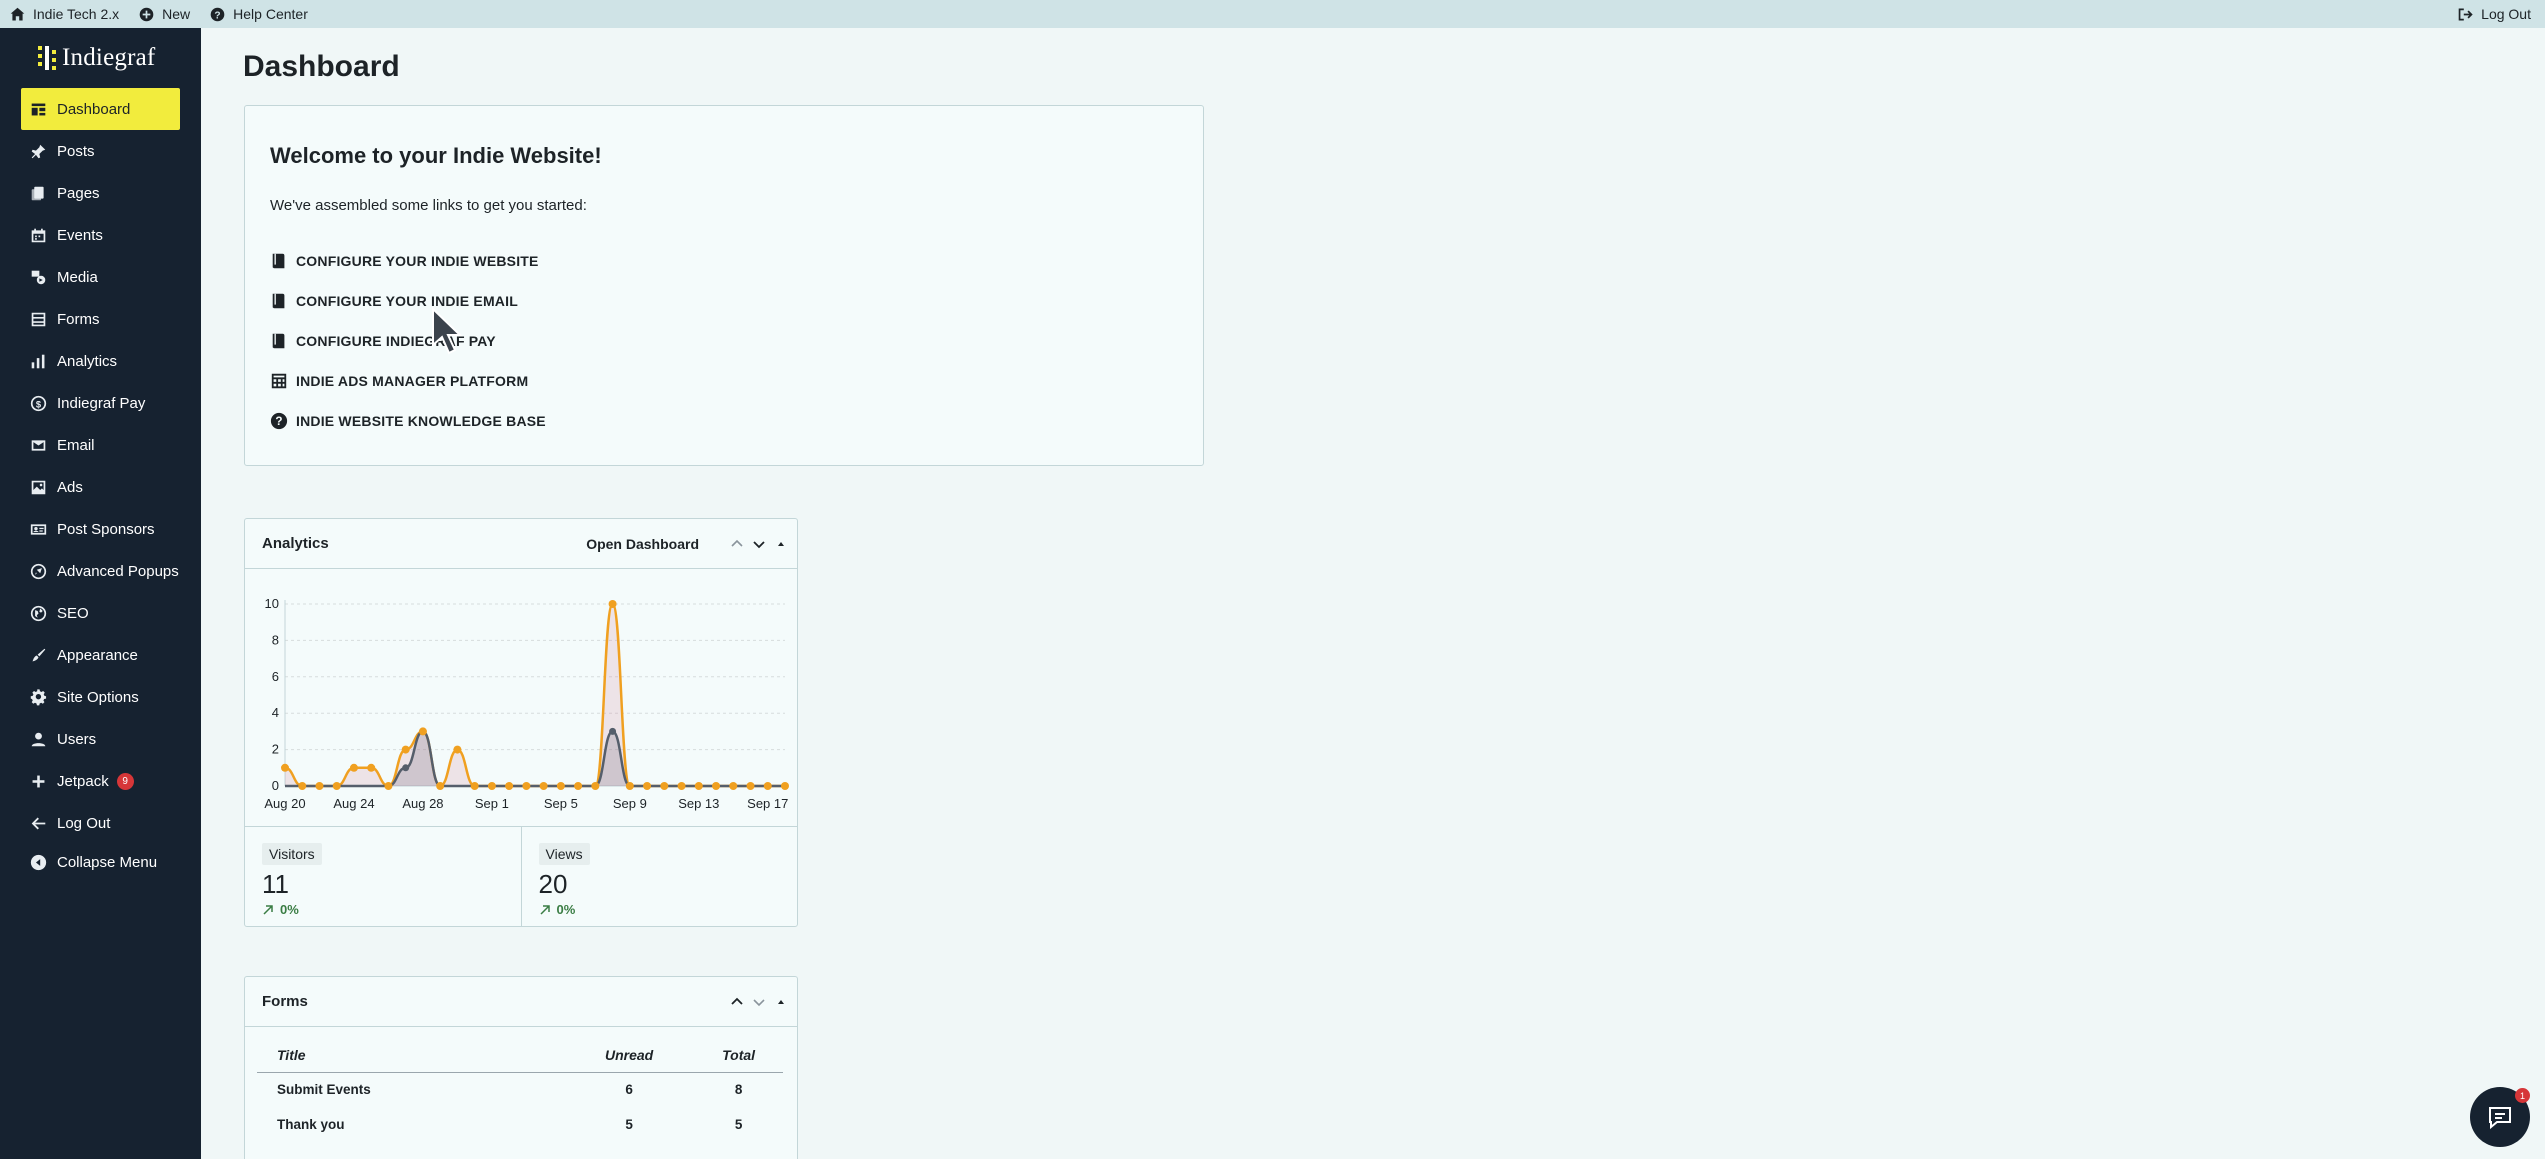 Image resolution: width=2545 pixels, height=1159 pixels. I want to click on email-icon, so click(38, 445).